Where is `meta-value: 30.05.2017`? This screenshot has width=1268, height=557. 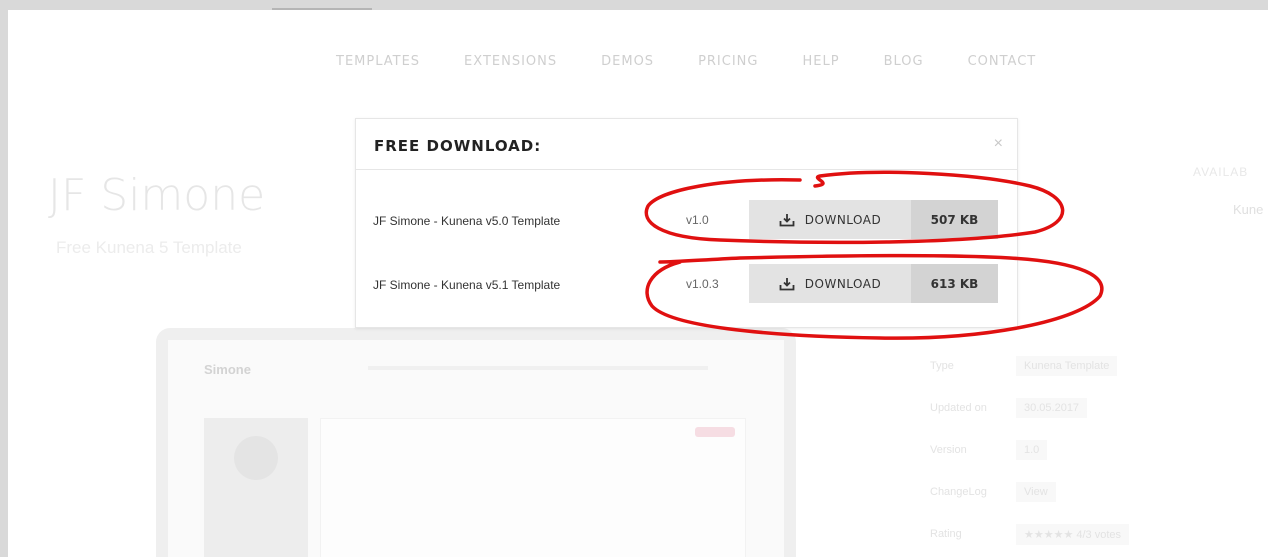 meta-value: 30.05.2017 is located at coordinates (1052, 408).